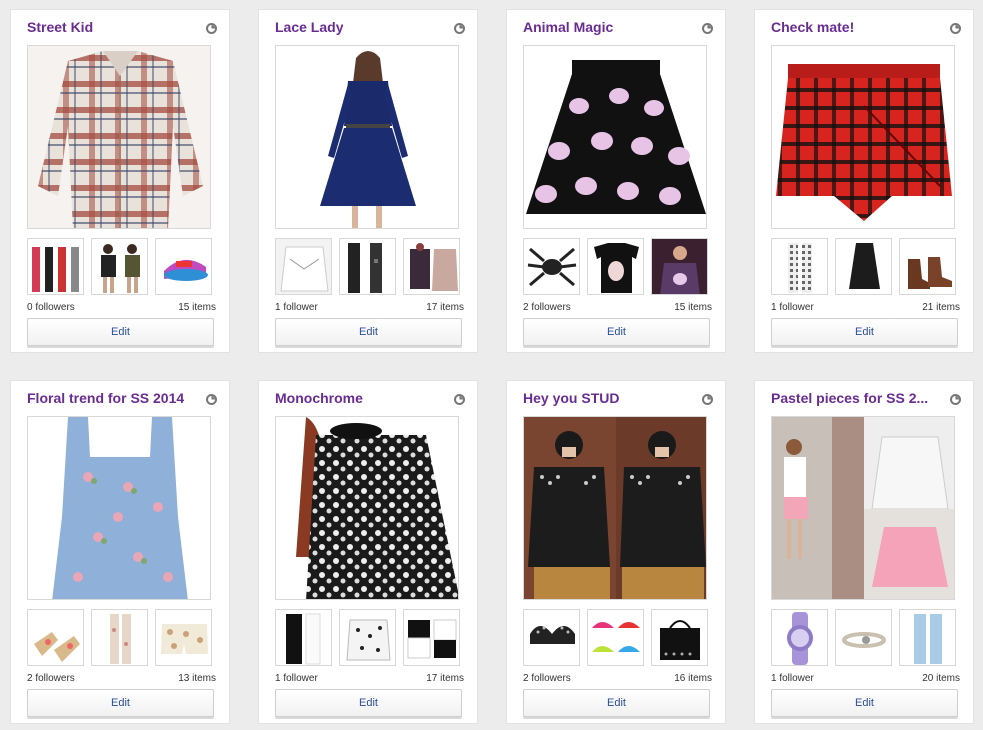 This screenshot has height=730, width=983. I want to click on board-card: Hey you STUD 2 followers 16 items Edit, so click(616, 552).